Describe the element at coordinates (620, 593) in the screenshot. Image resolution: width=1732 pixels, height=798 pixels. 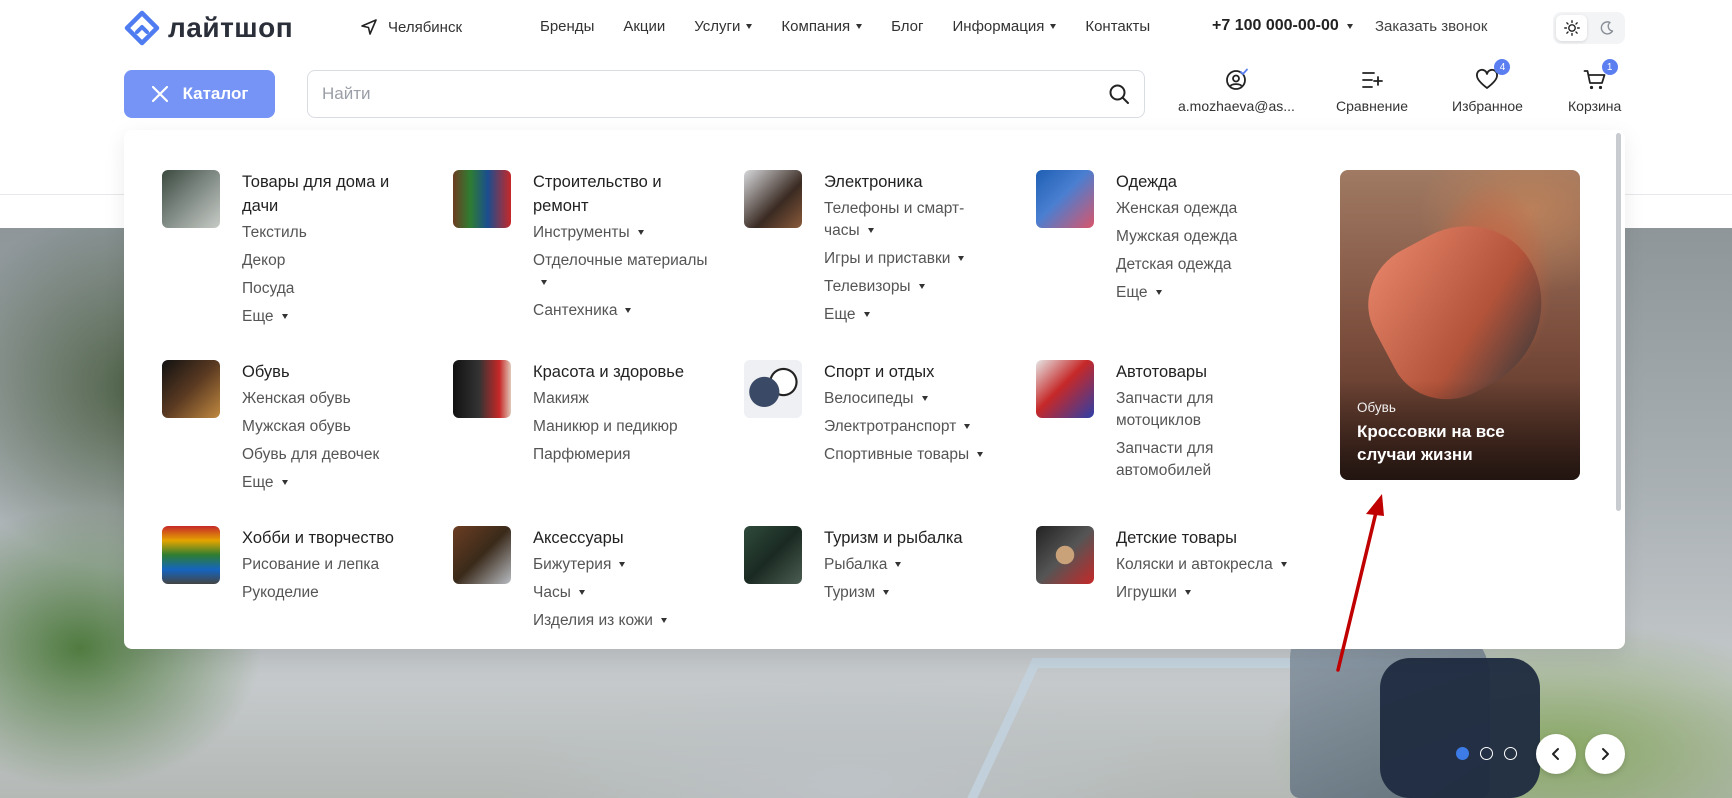
I see `catalog-subcategory-link: Часы` at that location.